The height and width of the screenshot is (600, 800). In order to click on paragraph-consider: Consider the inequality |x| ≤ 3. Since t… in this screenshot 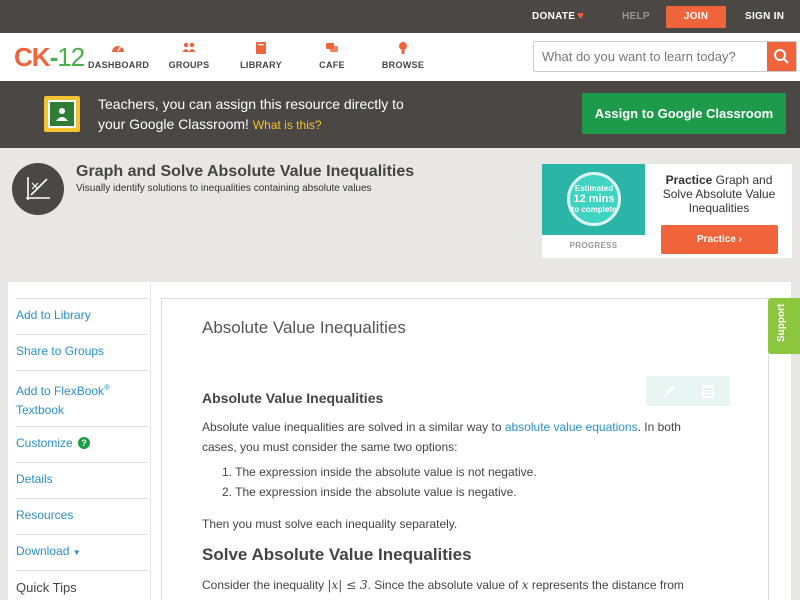, I will do `click(443, 585)`.